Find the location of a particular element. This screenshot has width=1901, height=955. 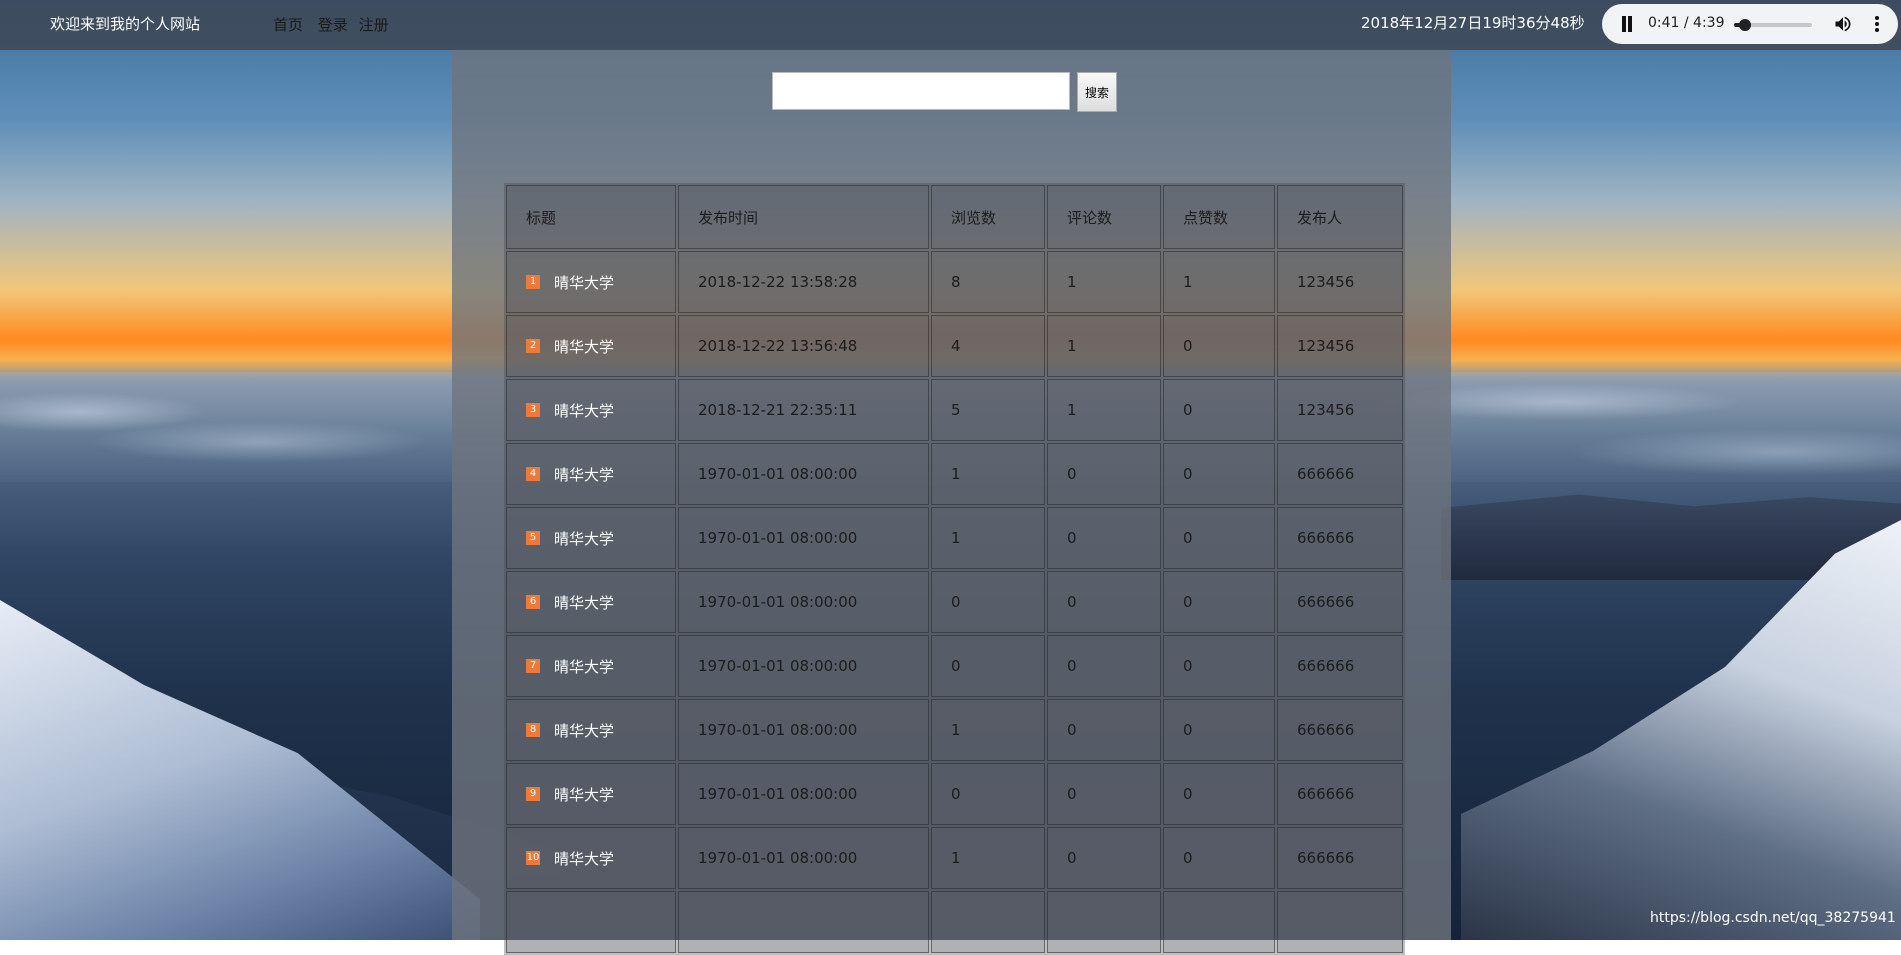

rank-badge: 7 is located at coordinates (533, 666).